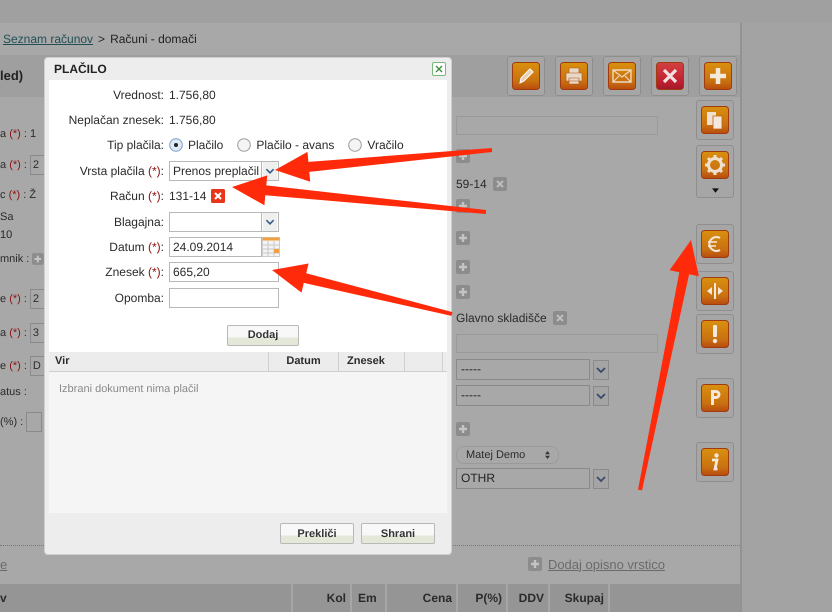  What do you see at coordinates (135, 145) in the screenshot?
I see `field-label: Tip plačila:` at bounding box center [135, 145].